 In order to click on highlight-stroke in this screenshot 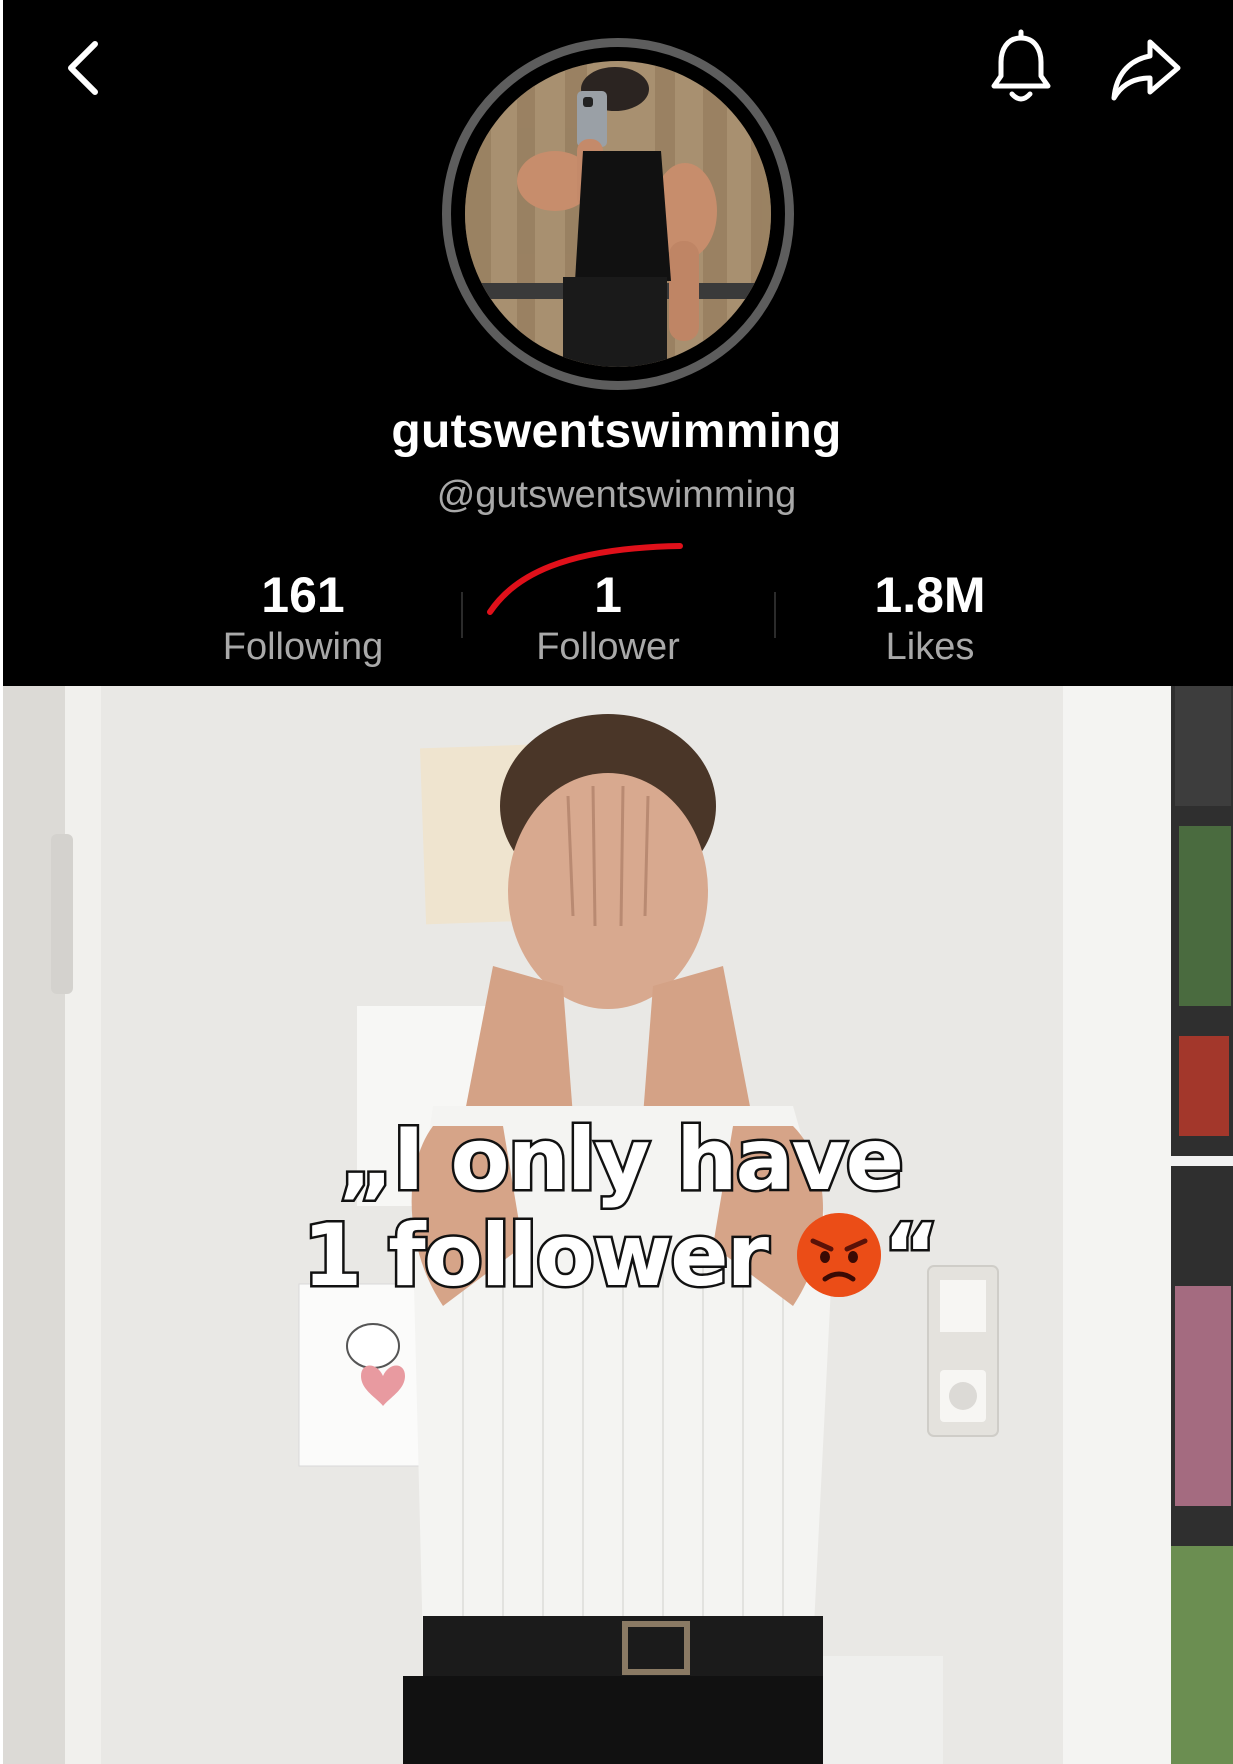, I will do `click(585, 579)`.